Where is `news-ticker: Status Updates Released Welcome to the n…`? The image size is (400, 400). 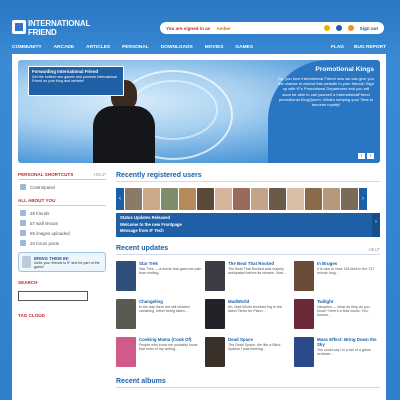
news-ticker: Status Updates Released Welcome to the n… is located at coordinates (248, 225).